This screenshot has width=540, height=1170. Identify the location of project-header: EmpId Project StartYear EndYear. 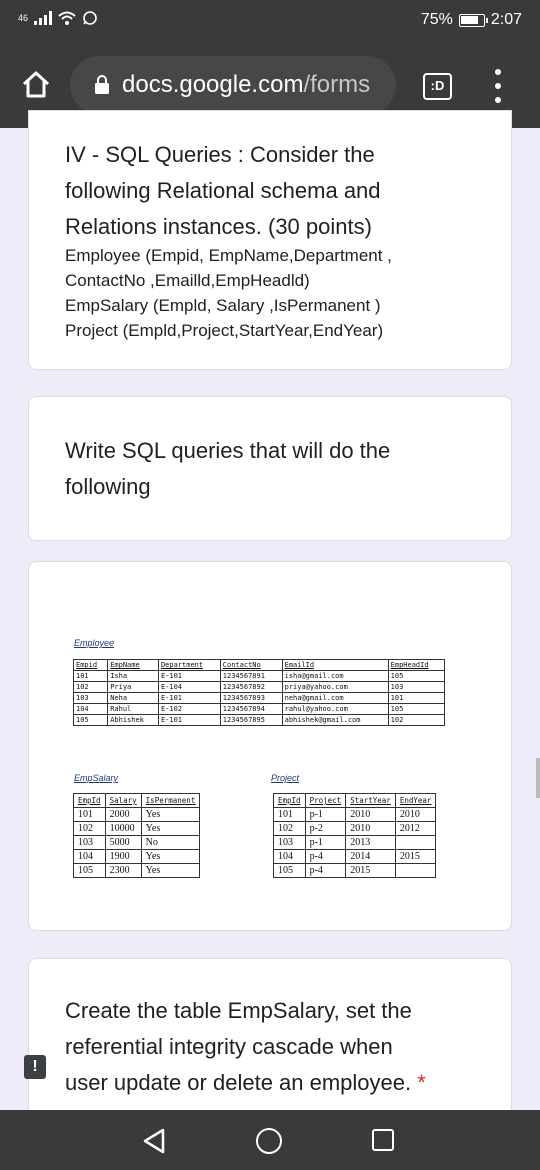
(355, 800).